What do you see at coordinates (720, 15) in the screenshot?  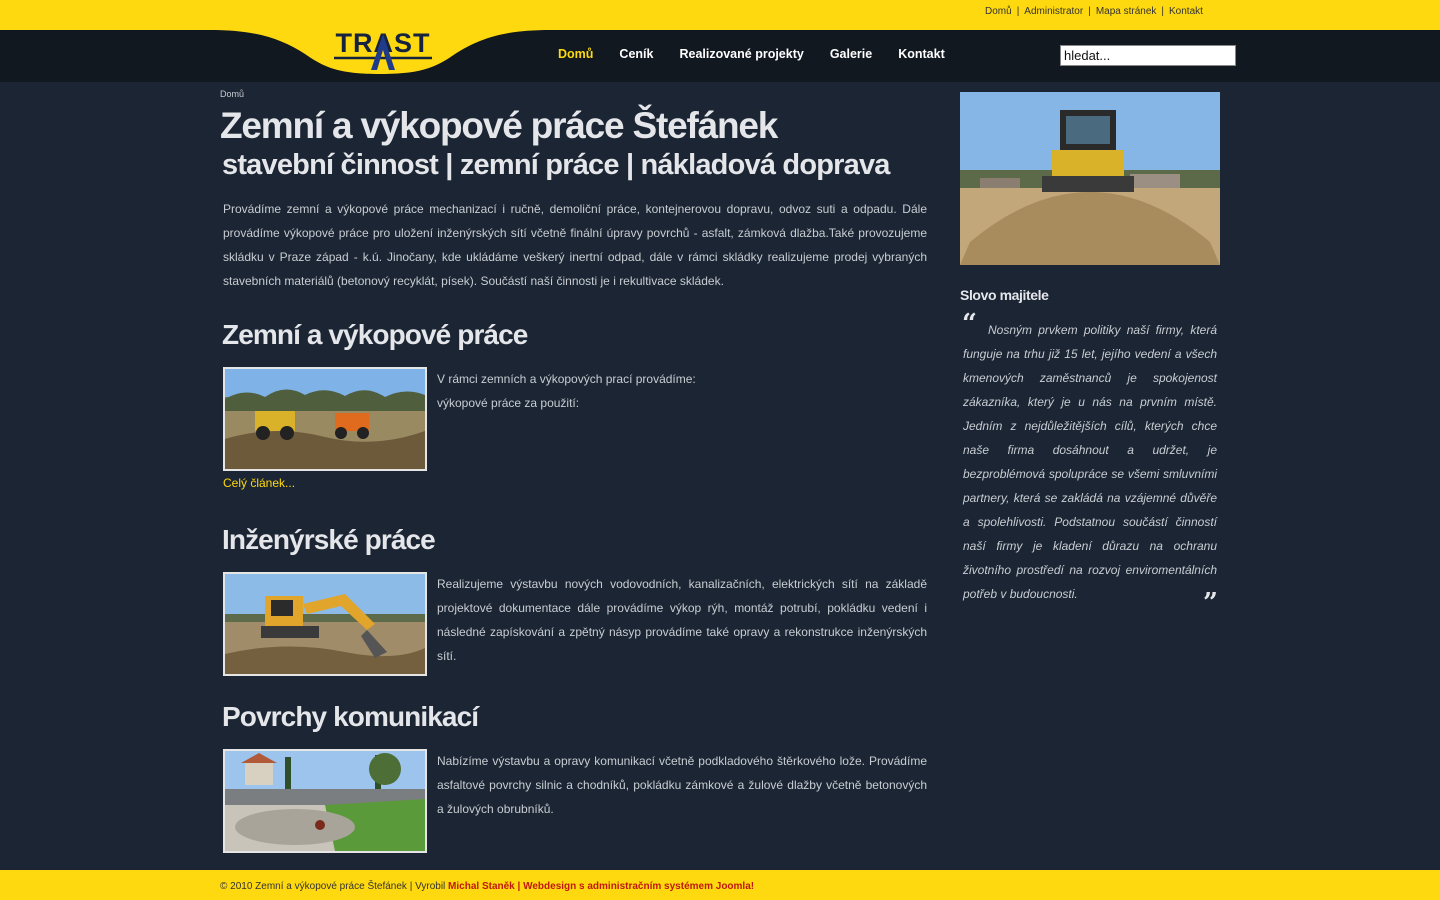 I see `top-bar: Domů | Administrator | Mapa stránek | Kontakt` at bounding box center [720, 15].